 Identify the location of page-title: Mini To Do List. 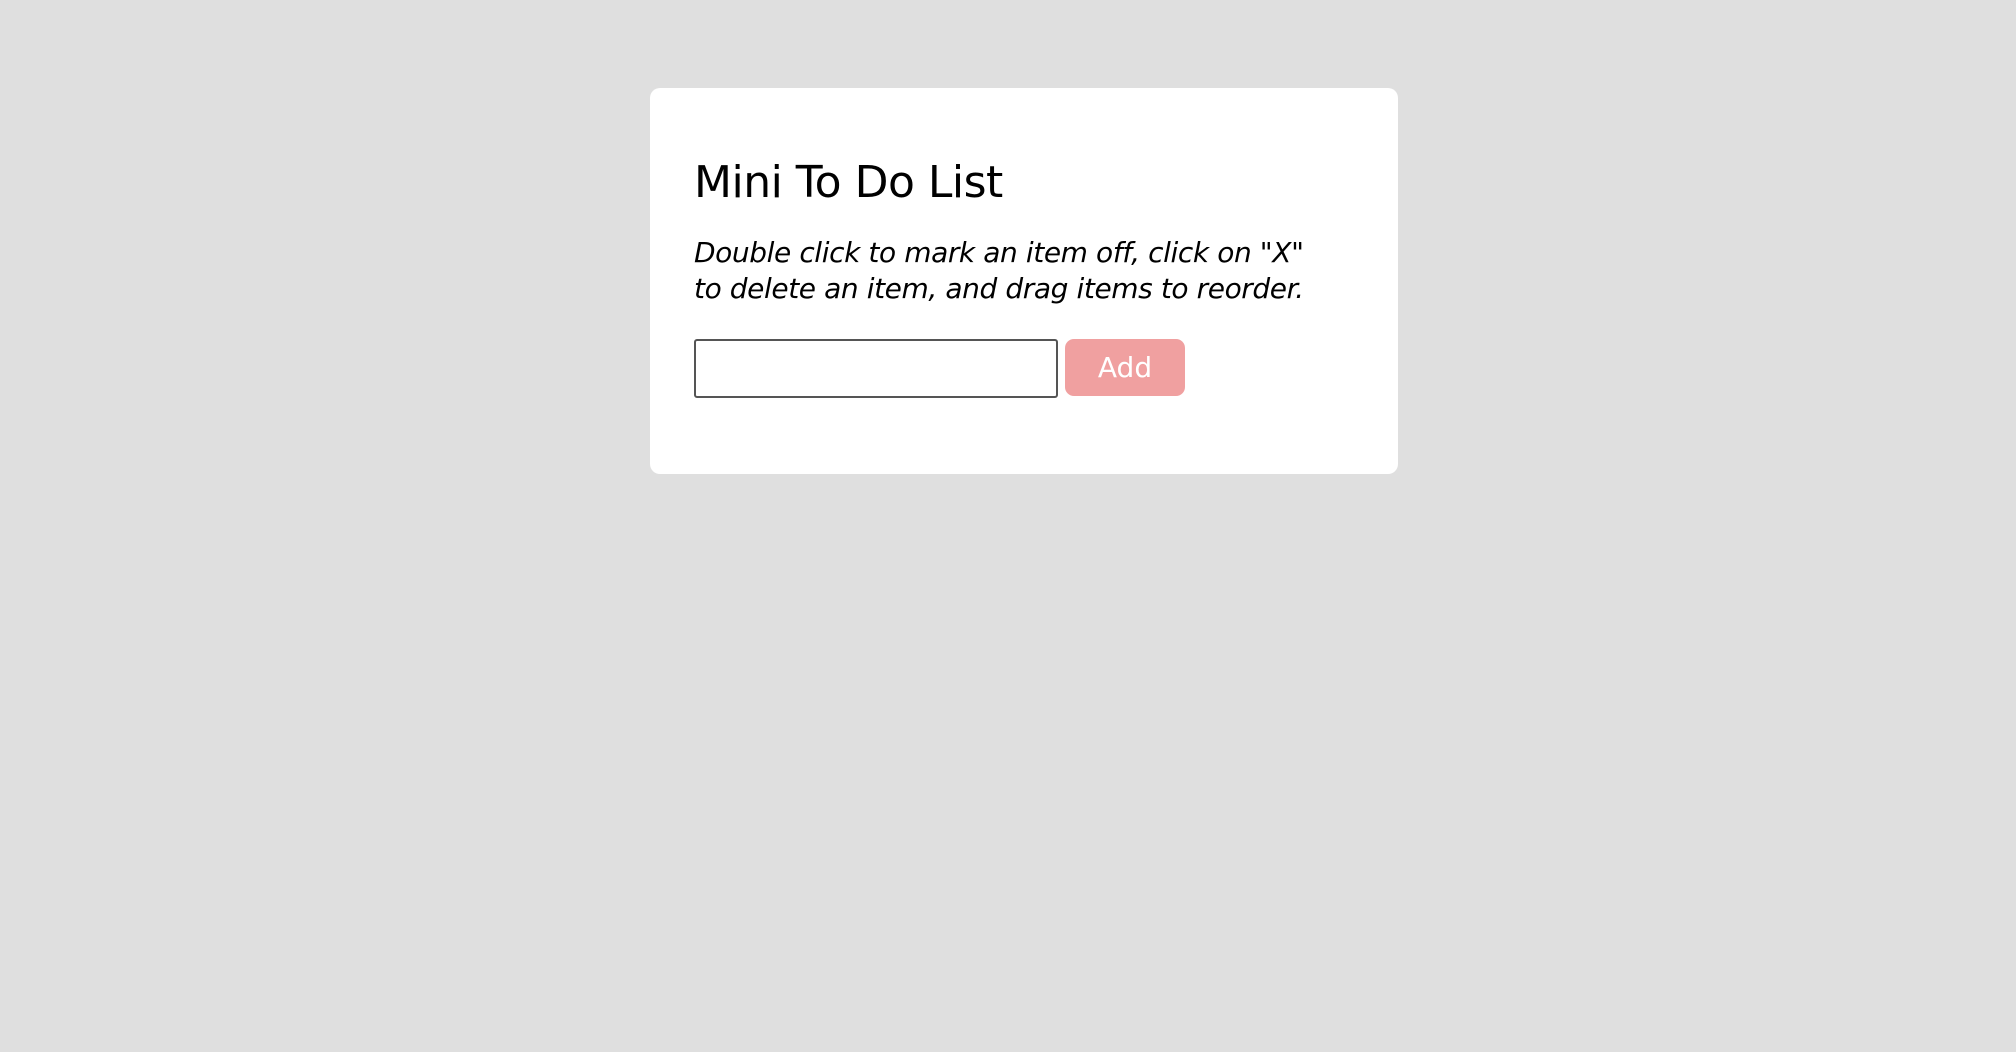
(848, 182).